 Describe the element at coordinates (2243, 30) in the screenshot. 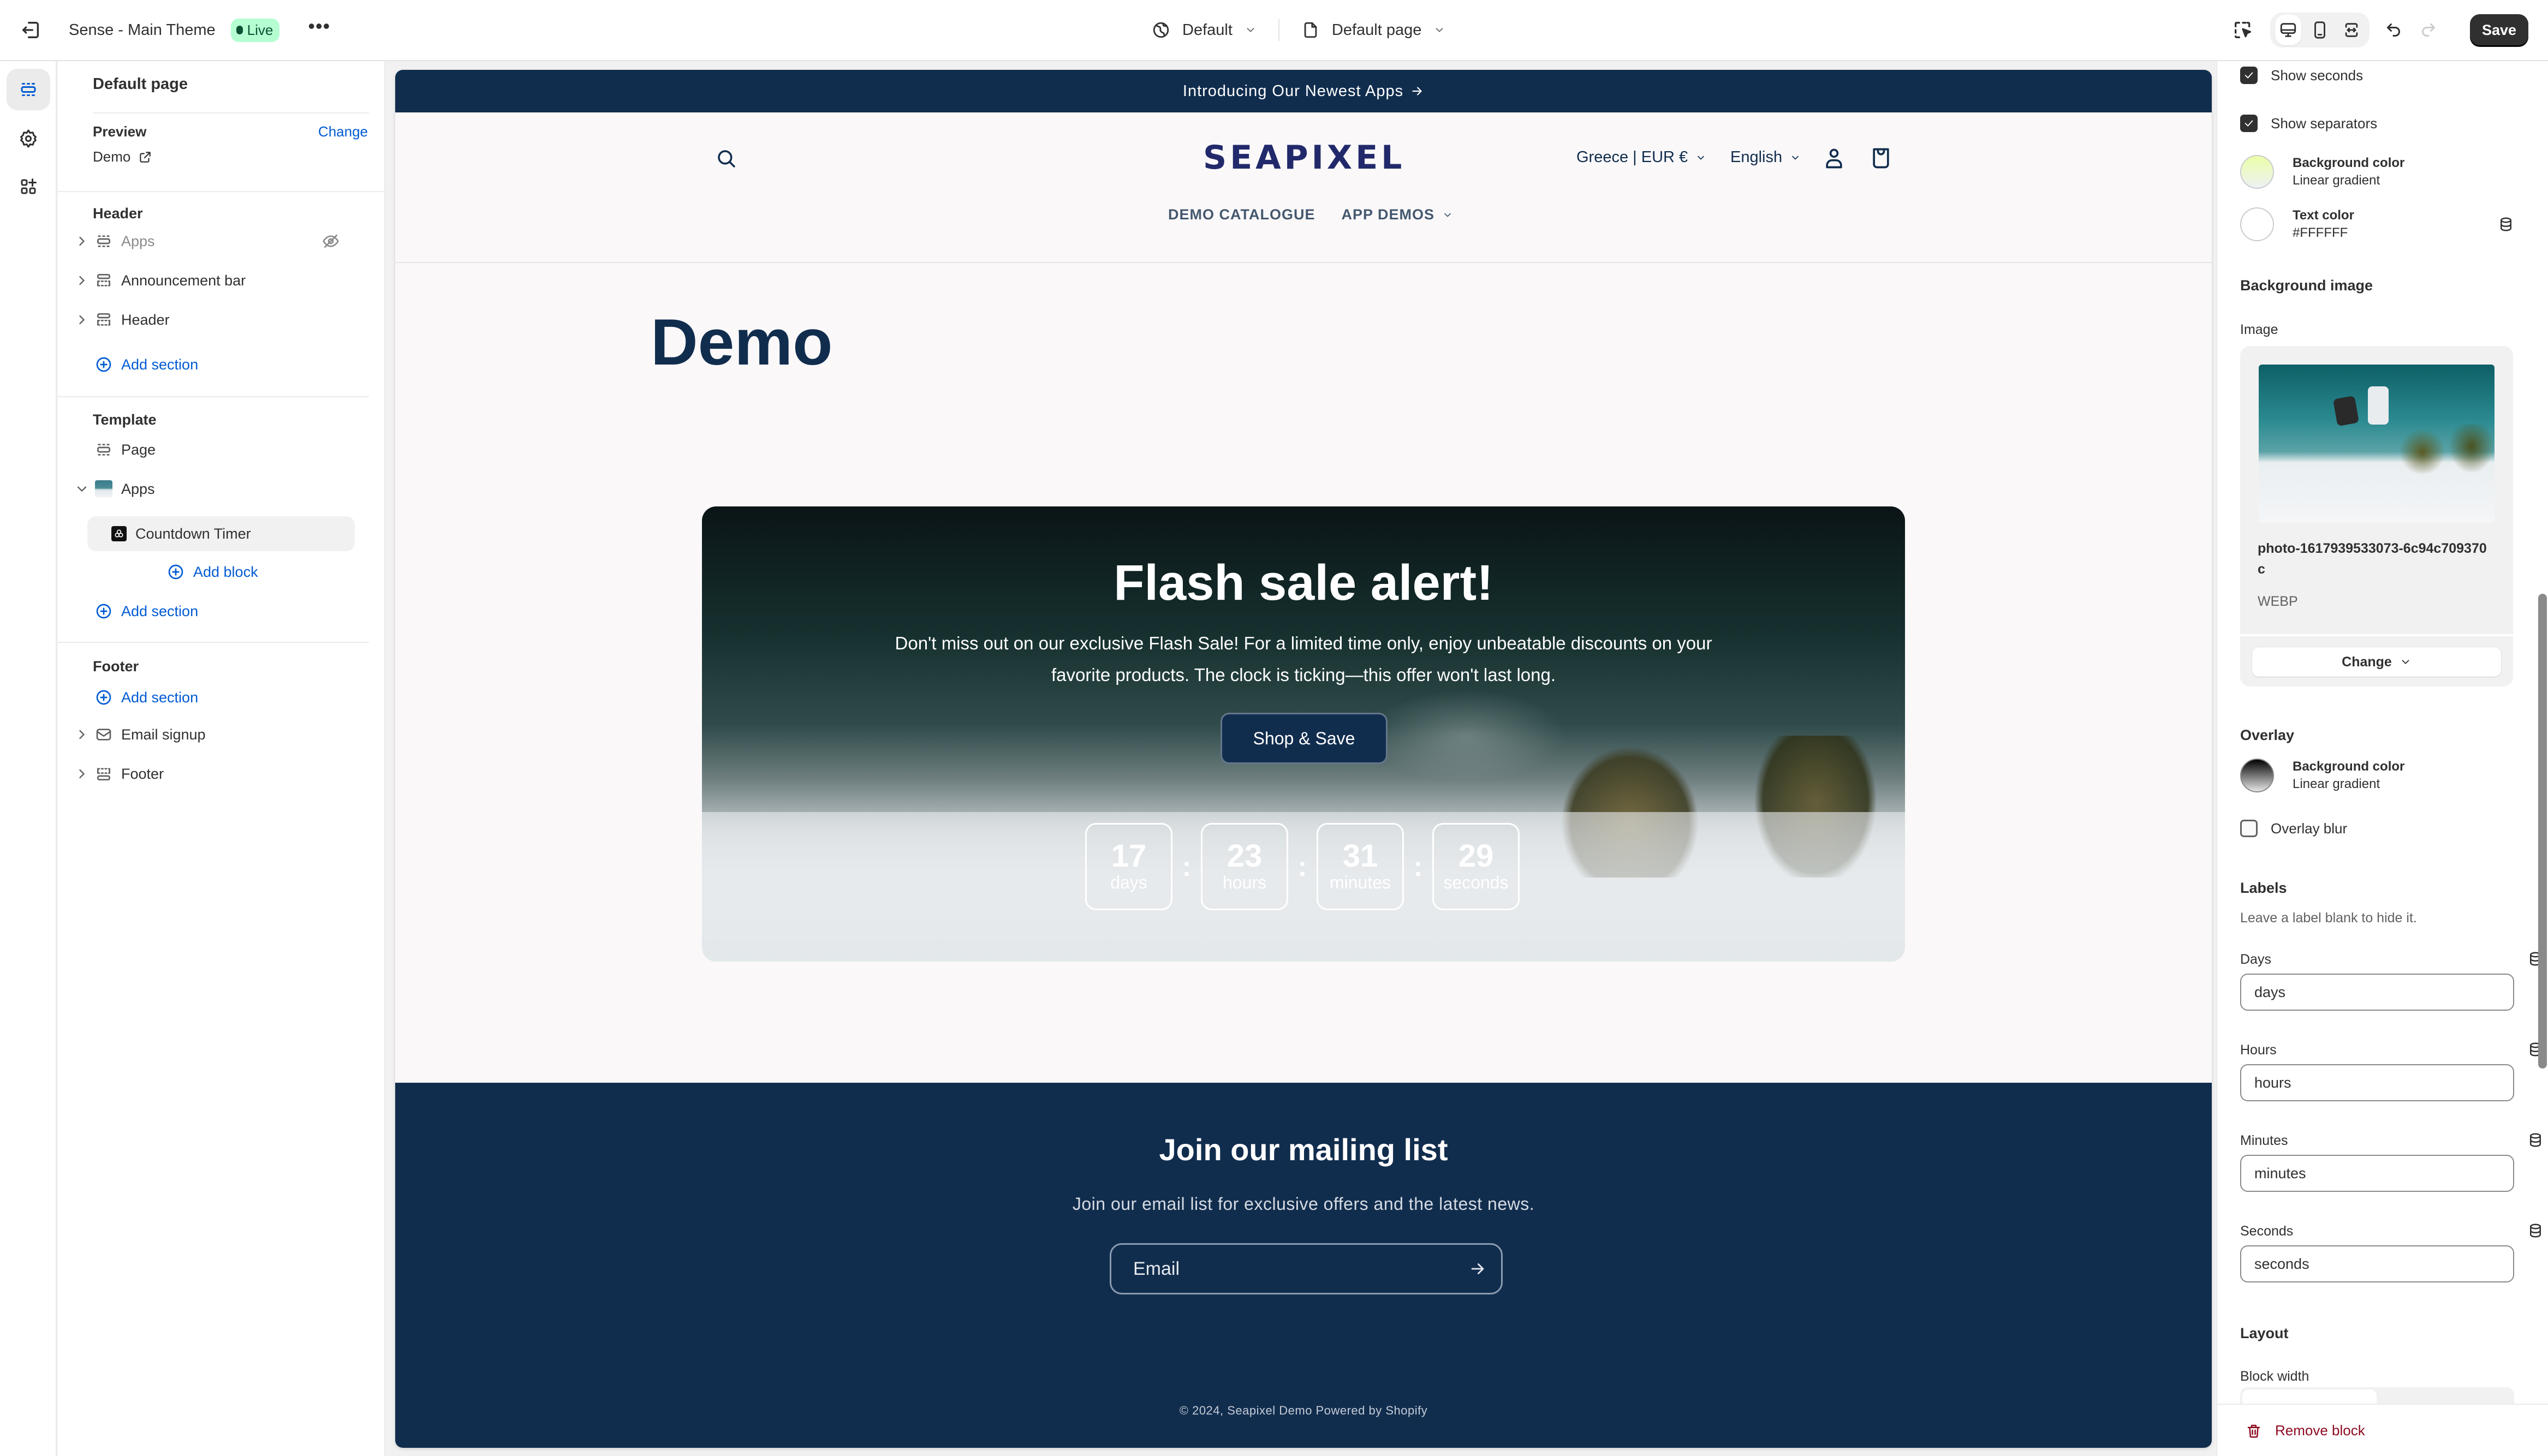

I see `inspector-select-icon` at that location.